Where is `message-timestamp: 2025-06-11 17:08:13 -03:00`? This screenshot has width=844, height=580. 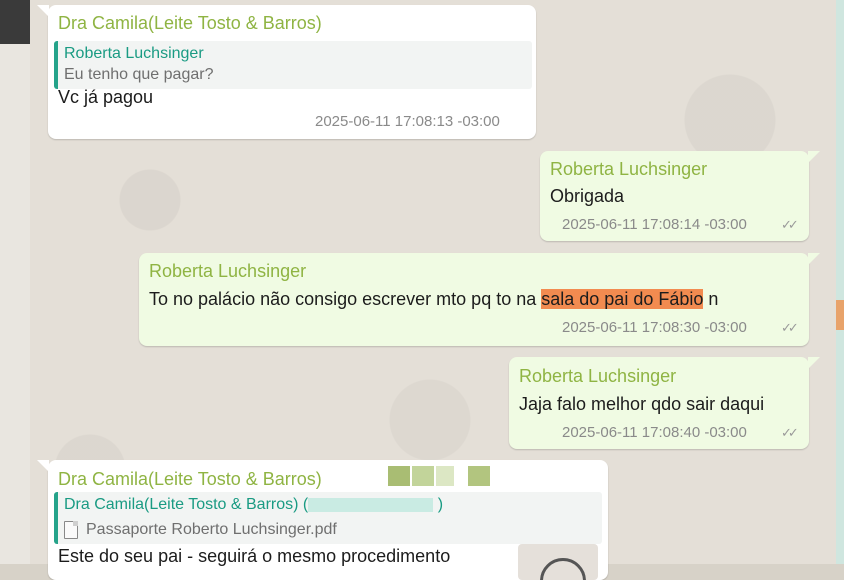
message-timestamp: 2025-06-11 17:08:13 -03:00 is located at coordinates (407, 121).